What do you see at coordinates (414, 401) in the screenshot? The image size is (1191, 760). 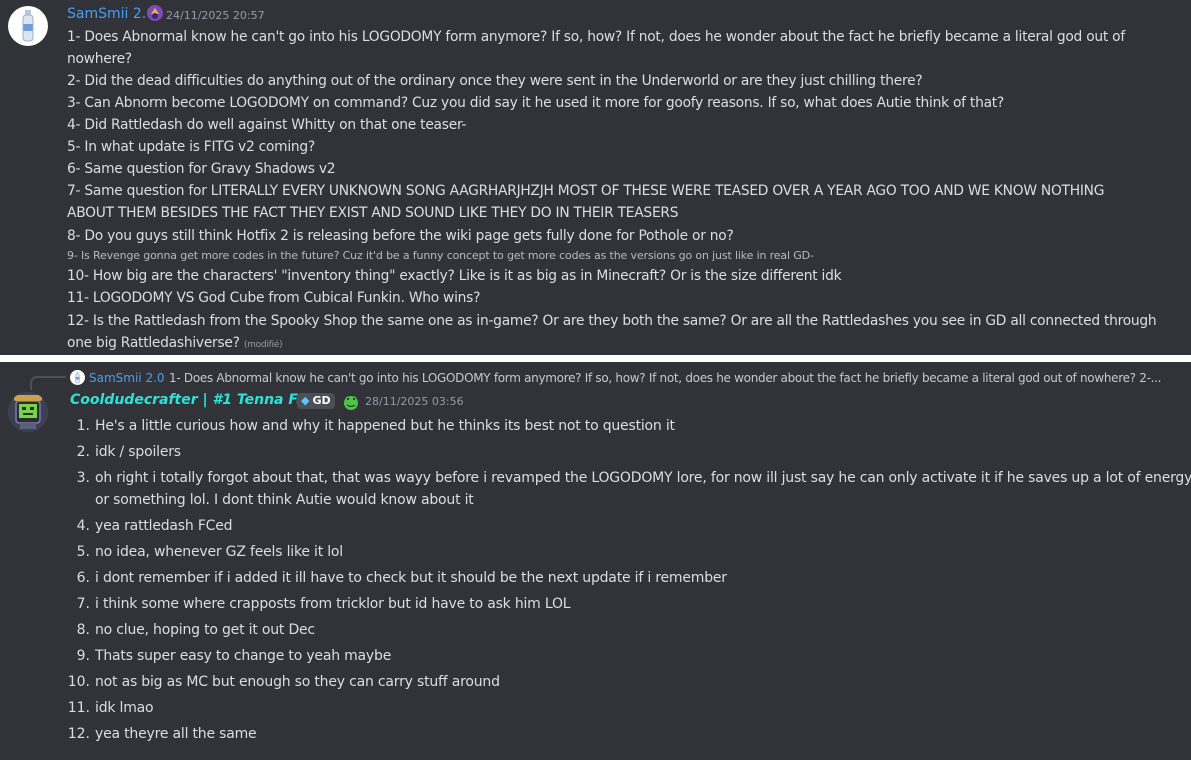 I see `timestamp: 28/11/2025 03:56` at bounding box center [414, 401].